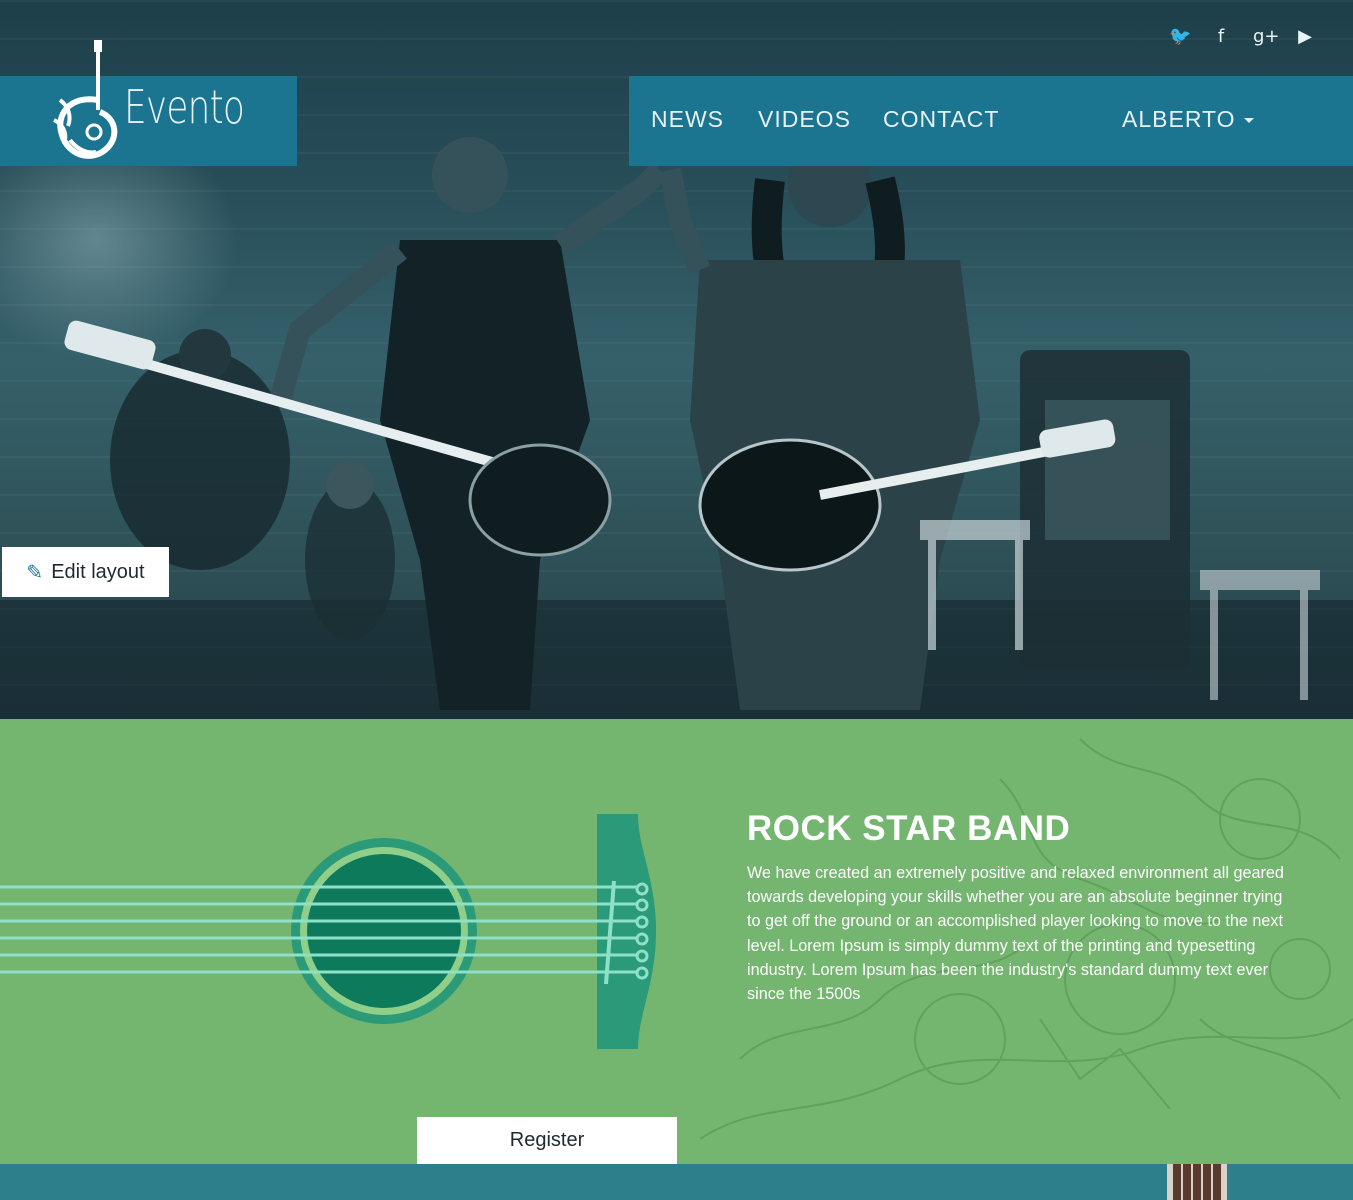 The height and width of the screenshot is (1200, 1353). What do you see at coordinates (1242, 37) in the screenshot?
I see `social-links: 🐦 f g+ ▶` at bounding box center [1242, 37].